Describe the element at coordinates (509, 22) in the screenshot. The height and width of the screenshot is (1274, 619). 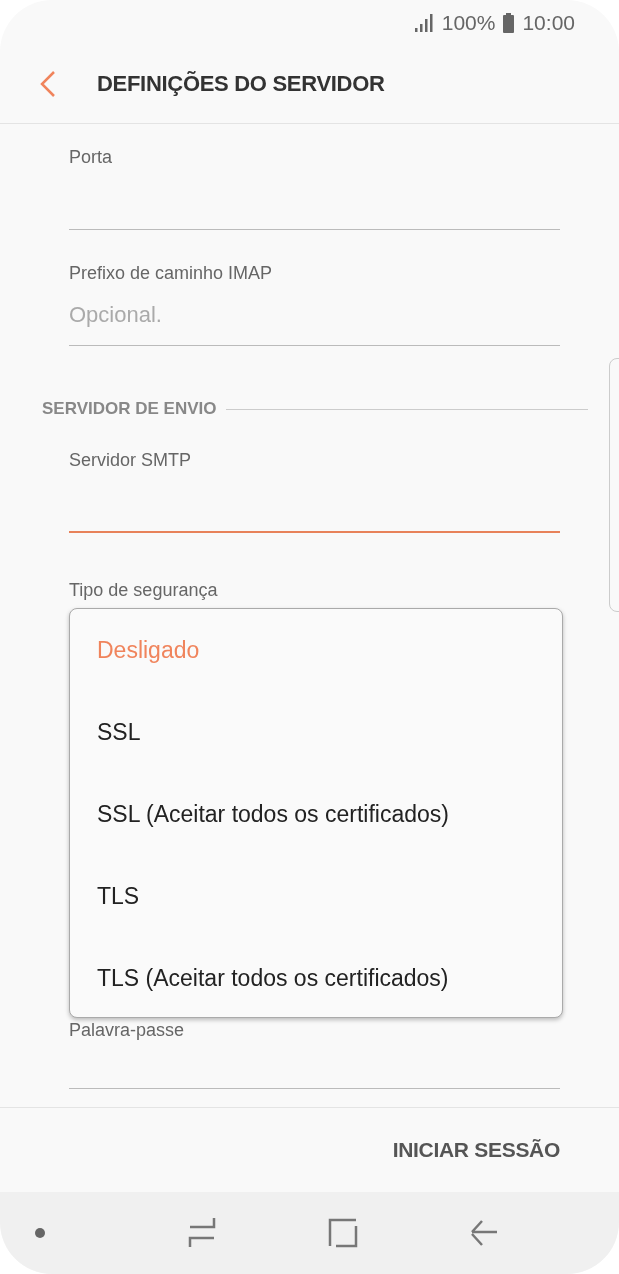
I see `battery-icon` at that location.